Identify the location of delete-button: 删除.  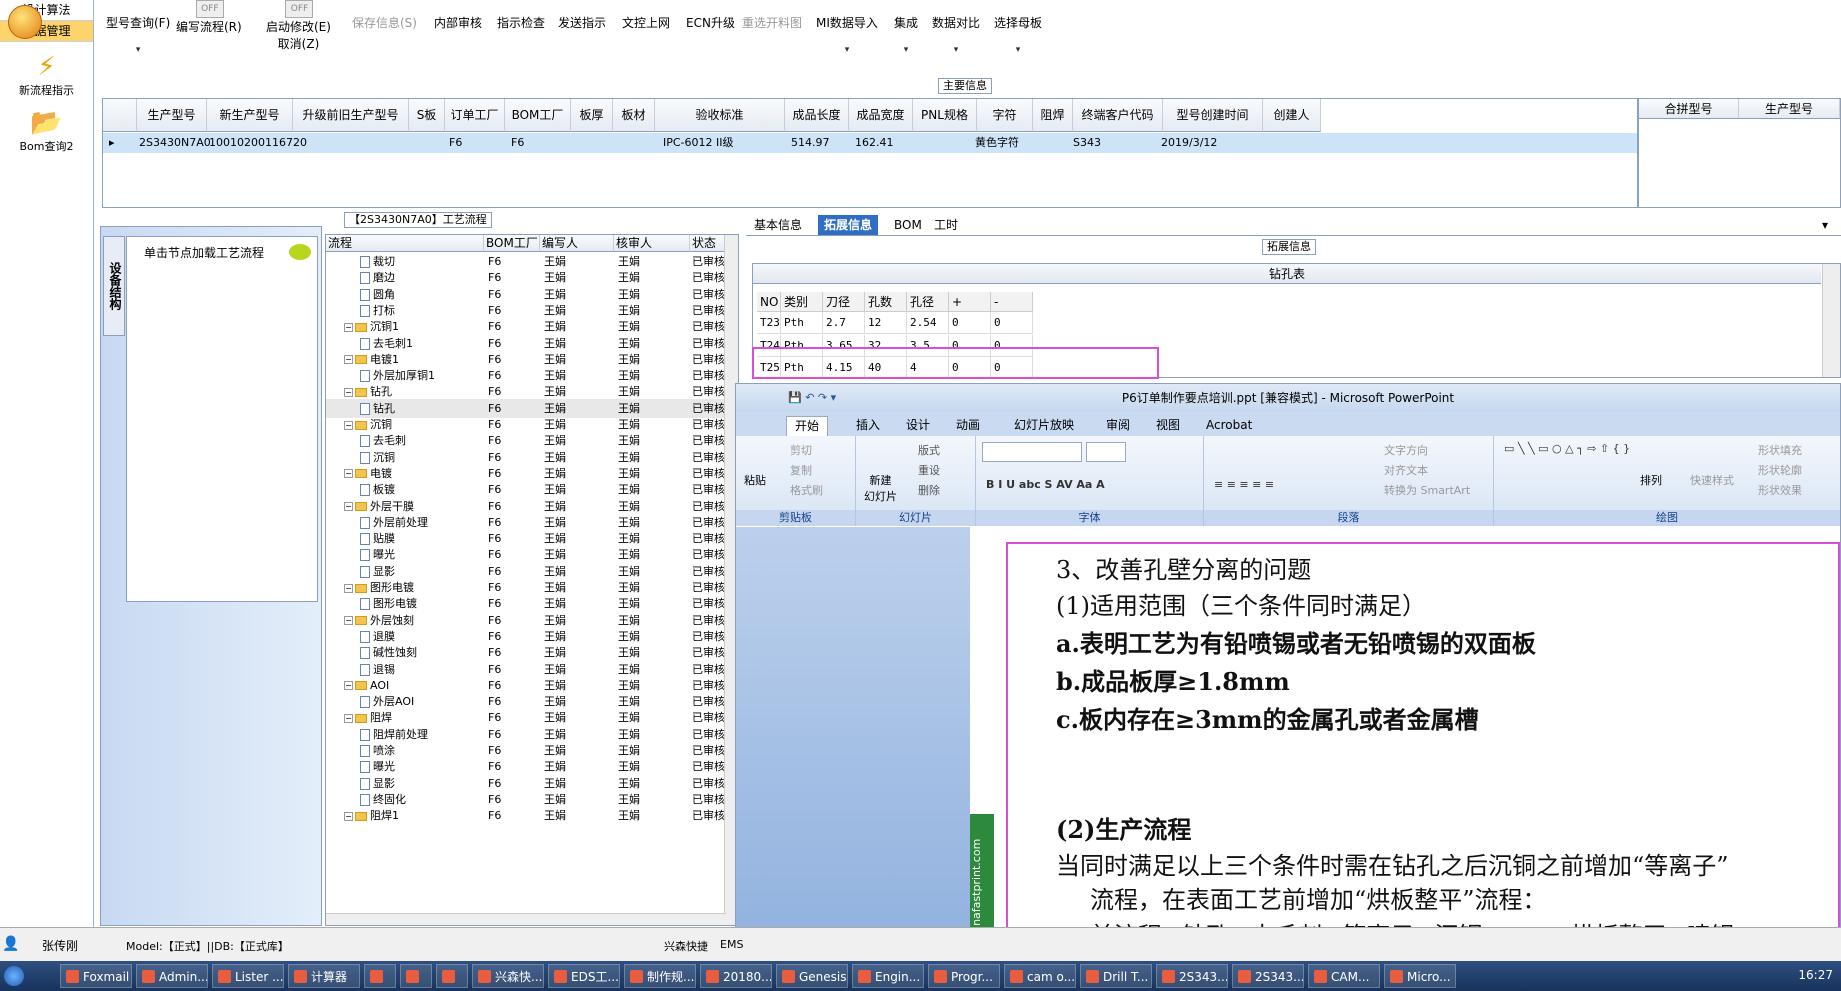
(929, 490).